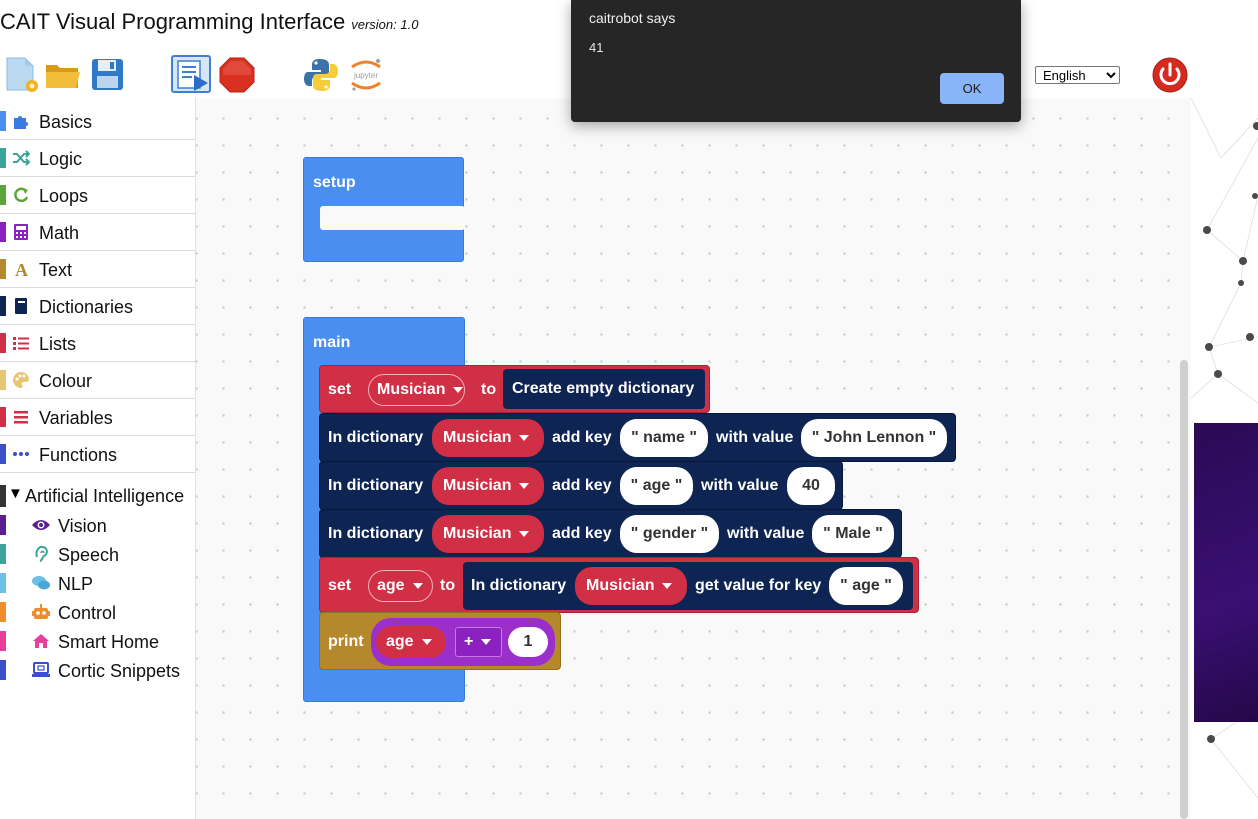 The width and height of the screenshot is (1258, 819). I want to click on palette-icon, so click(21, 380).